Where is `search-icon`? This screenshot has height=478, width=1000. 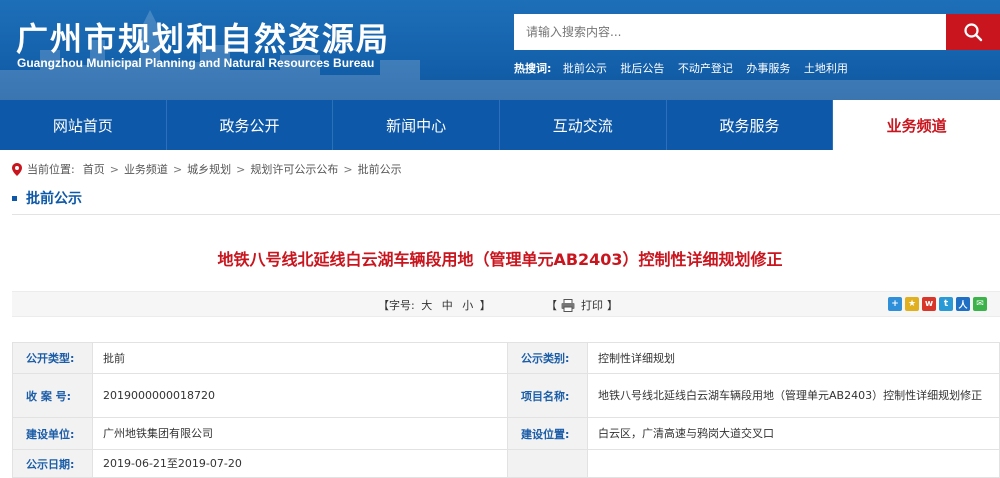
search-icon is located at coordinates (973, 32).